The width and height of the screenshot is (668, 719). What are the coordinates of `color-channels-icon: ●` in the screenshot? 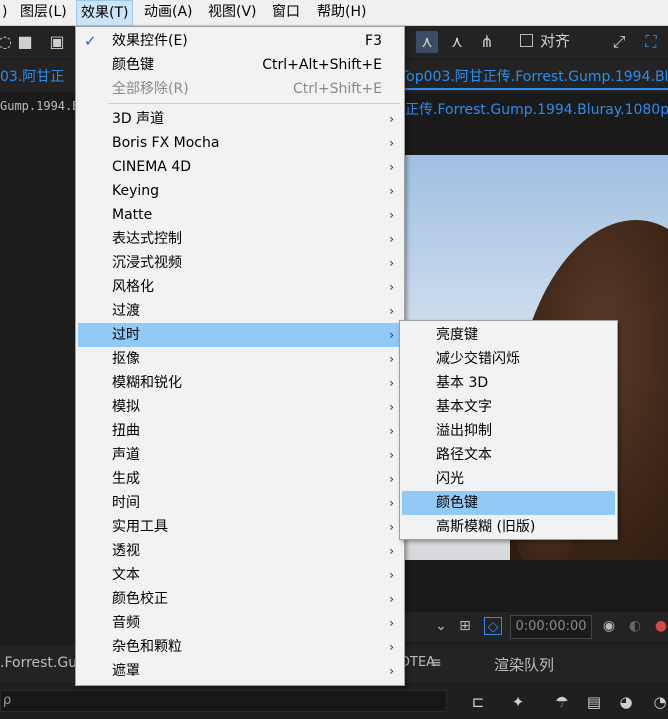 It's located at (660, 626).